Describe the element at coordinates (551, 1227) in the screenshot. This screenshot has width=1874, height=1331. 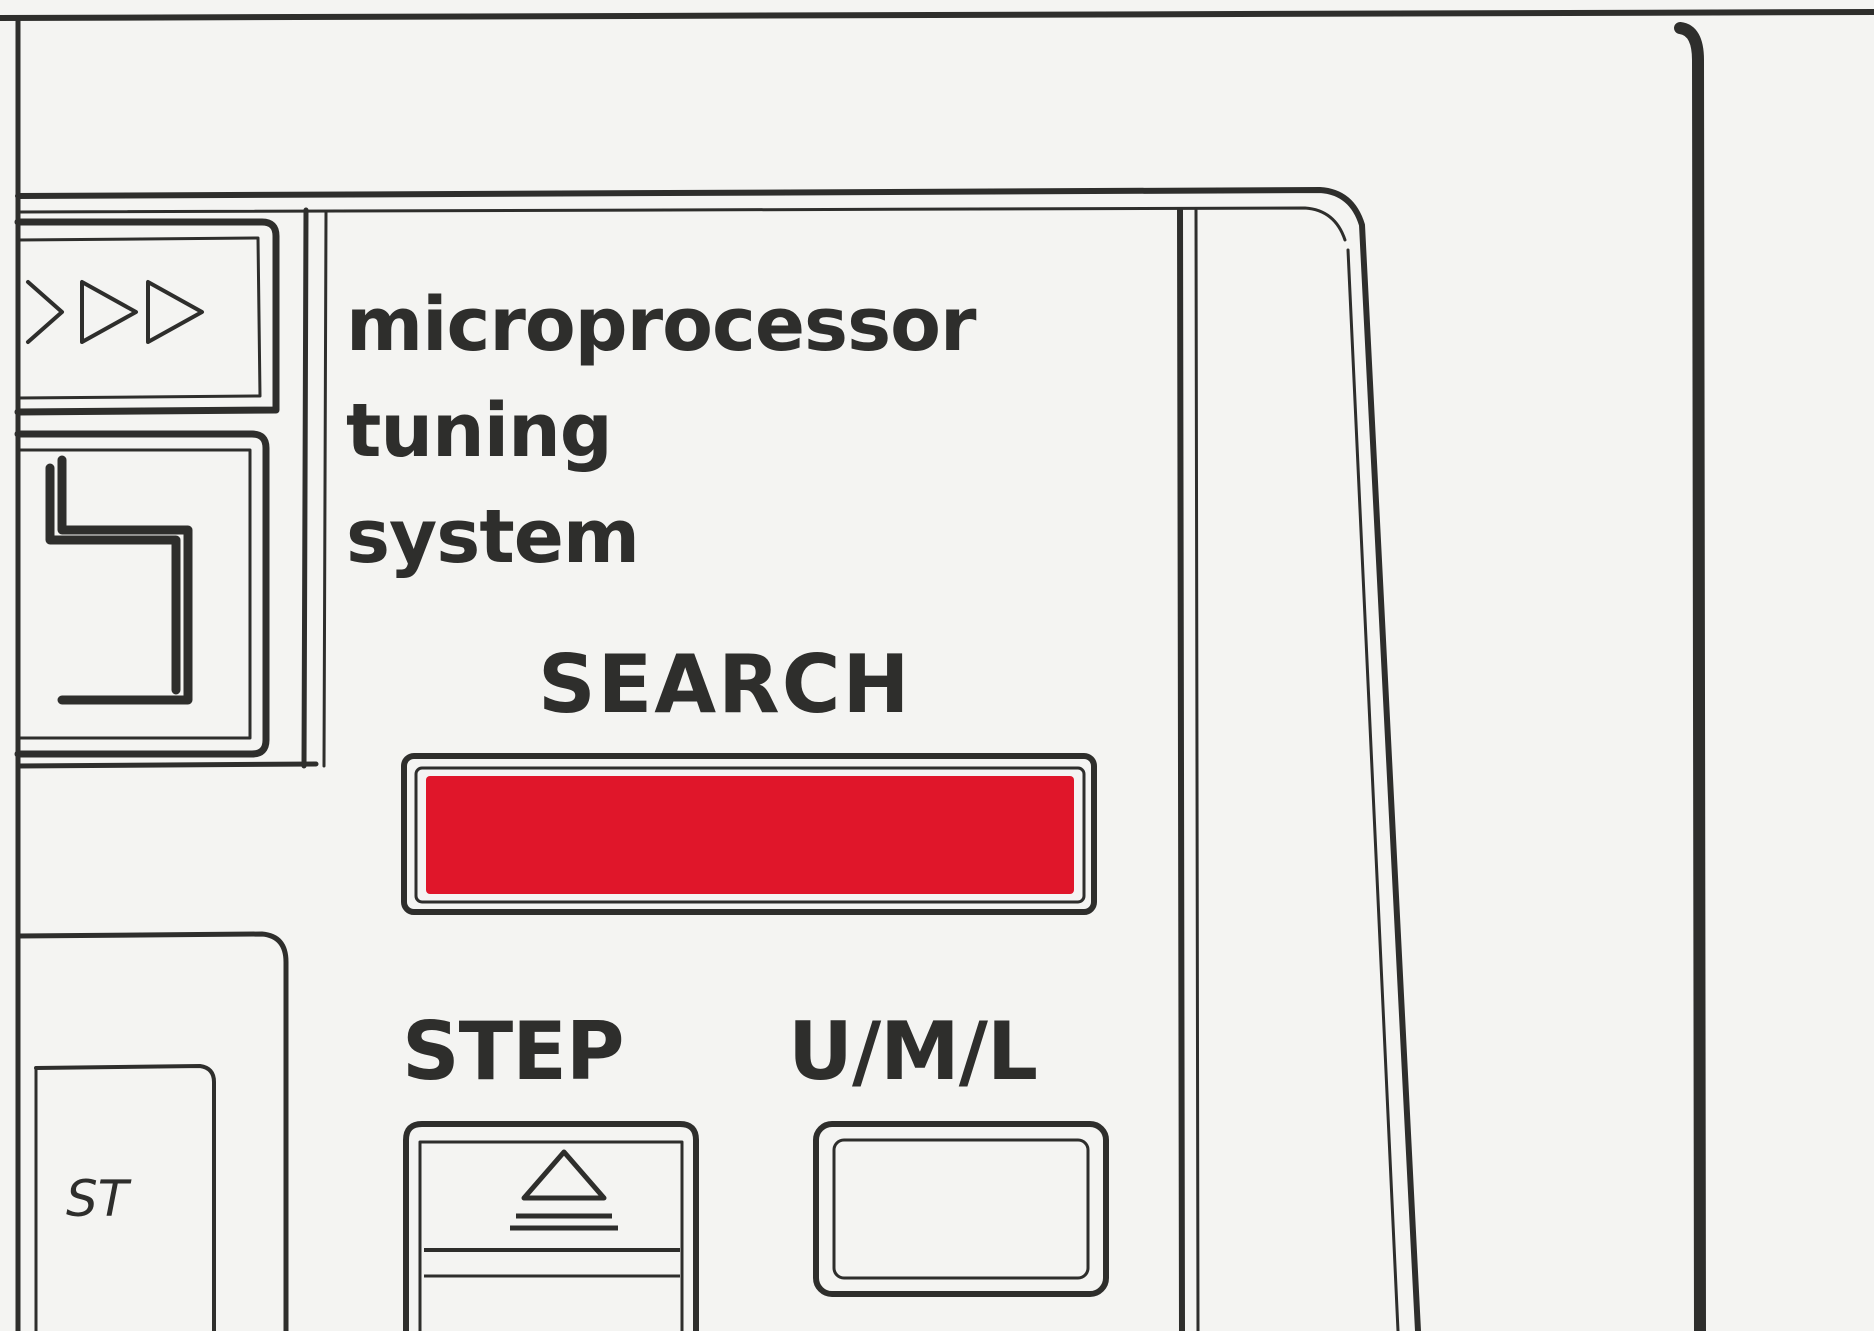
I see `step-up-button` at that location.